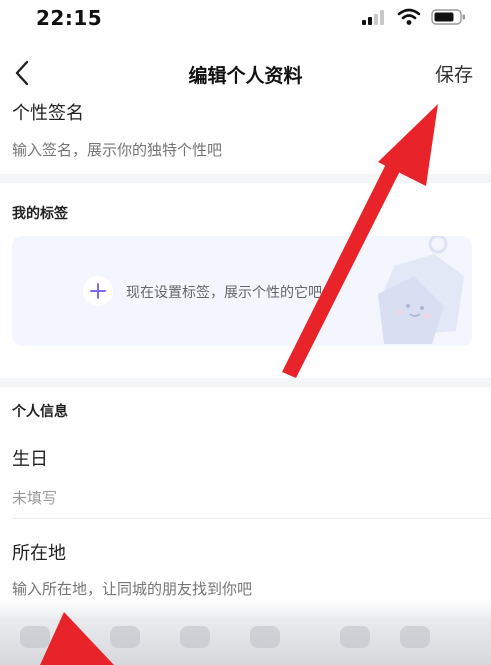  Describe the element at coordinates (409, 16) in the screenshot. I see `wifi-icon` at that location.